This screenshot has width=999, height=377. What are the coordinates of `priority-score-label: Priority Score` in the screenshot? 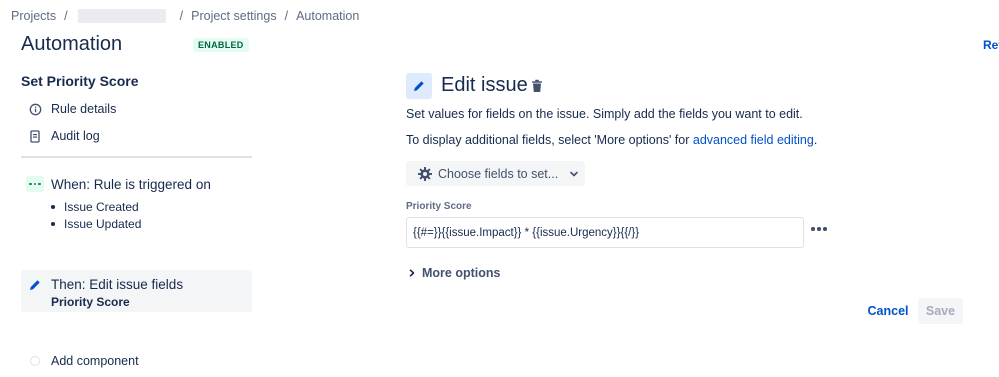 It's located at (439, 206).